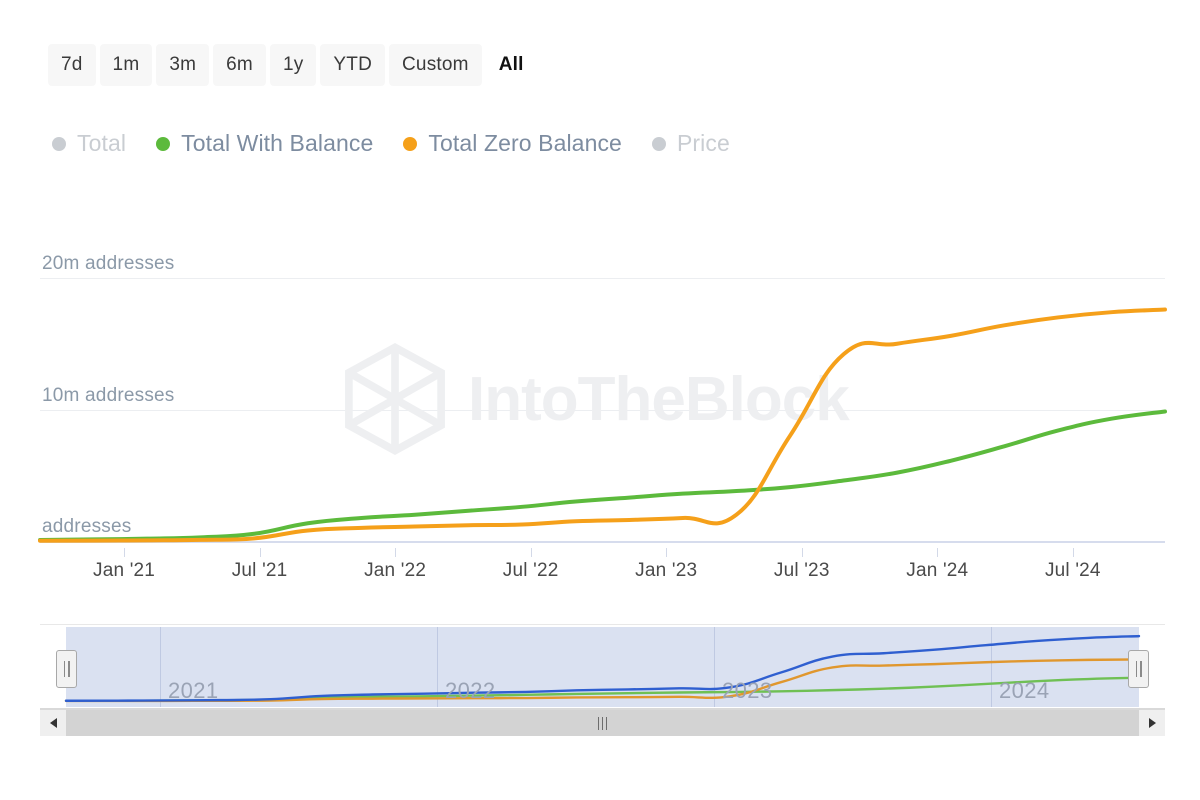 Image resolution: width=1200 pixels, height=800 pixels. I want to click on navigator-year-label: 2023, so click(747, 690).